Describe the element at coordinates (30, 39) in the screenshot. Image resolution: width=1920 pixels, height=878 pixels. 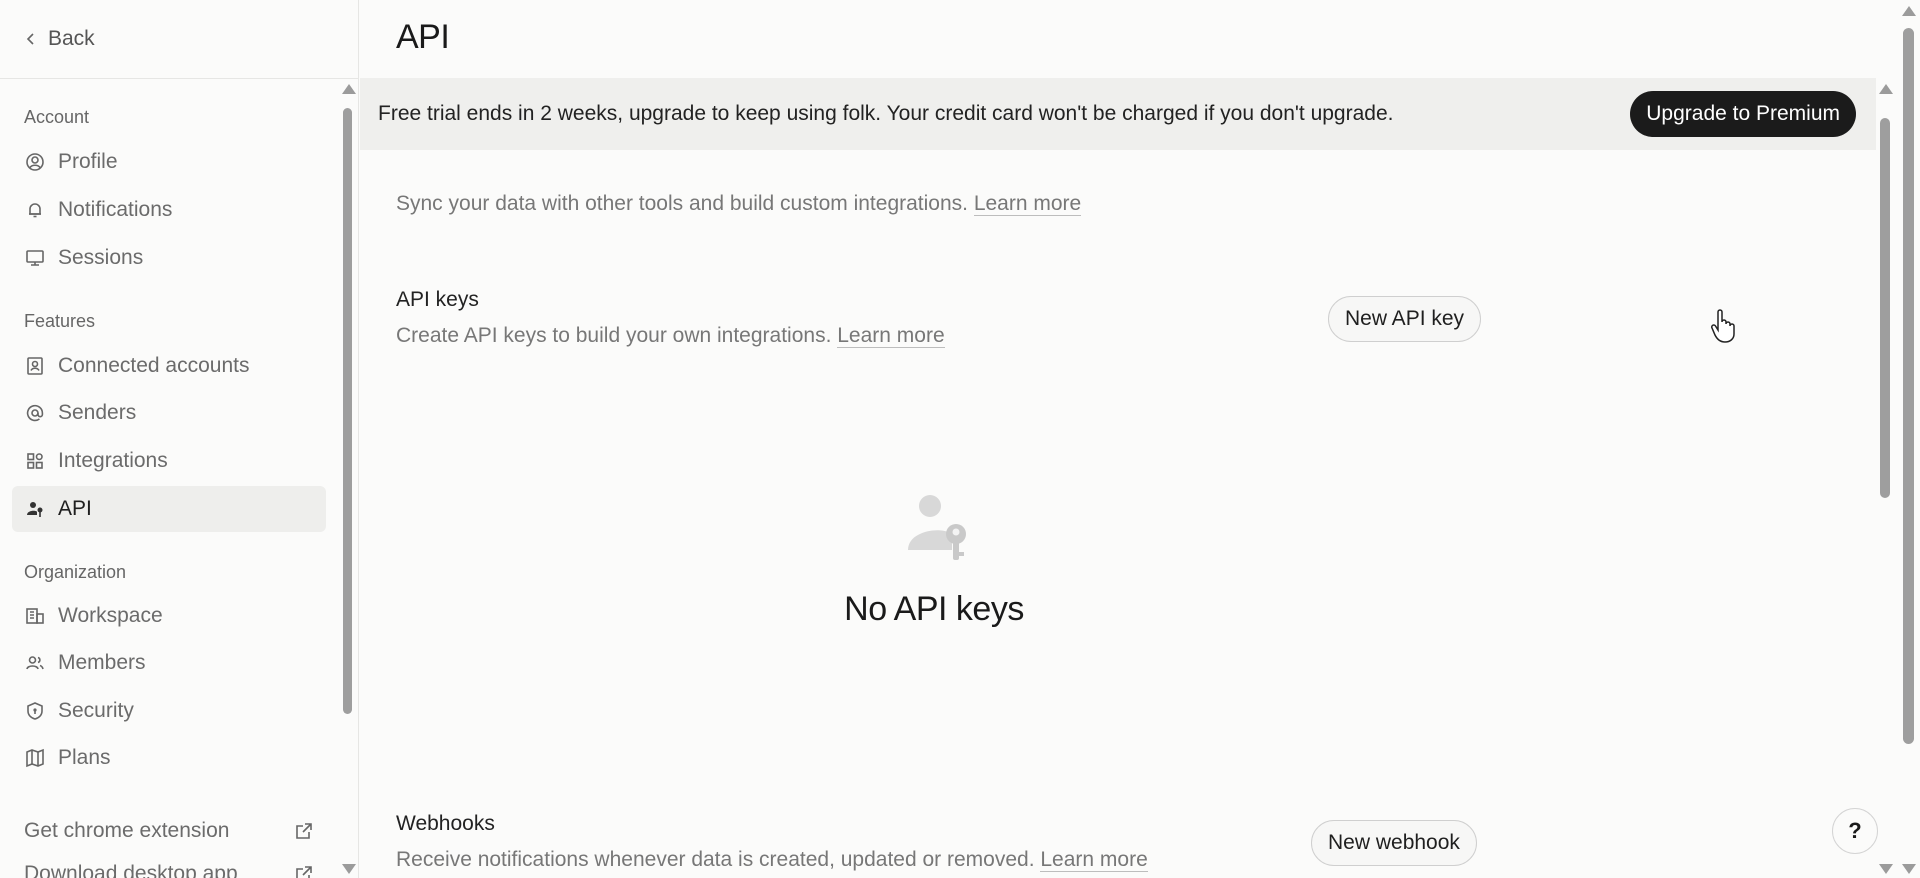
I see `chevron-left-icon` at that location.